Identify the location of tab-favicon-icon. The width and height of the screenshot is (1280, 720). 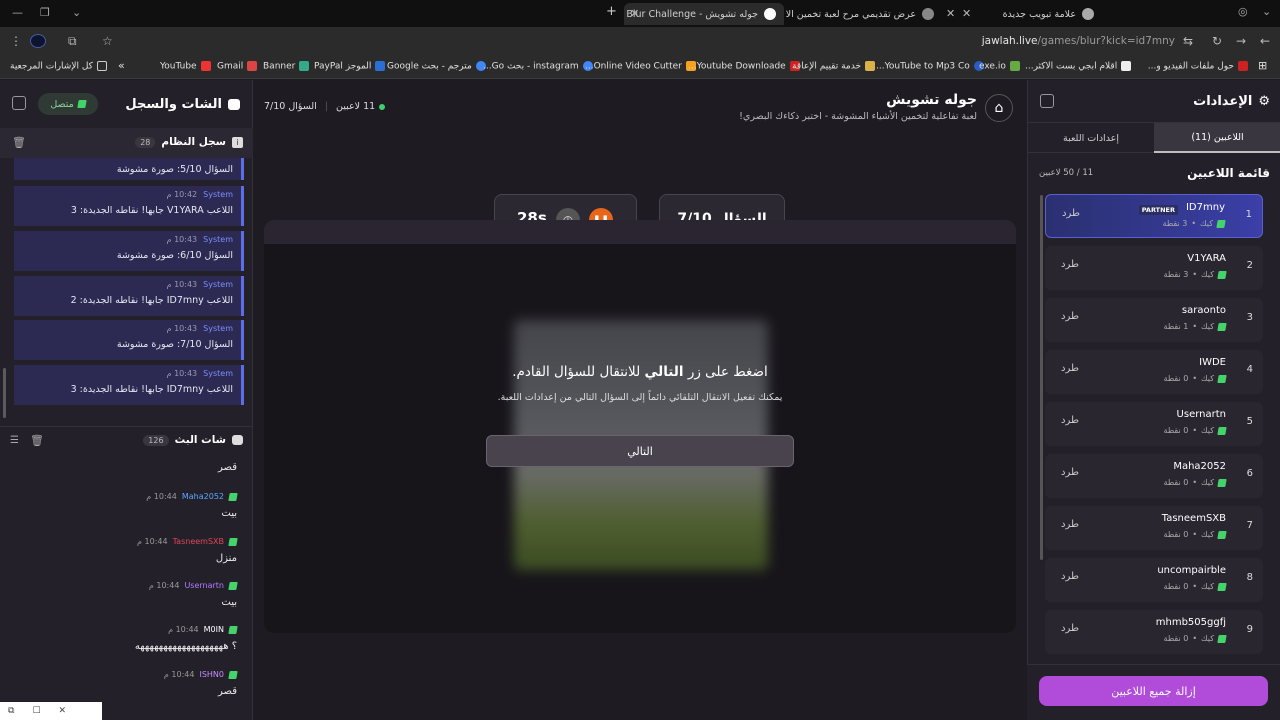
(1088, 14).